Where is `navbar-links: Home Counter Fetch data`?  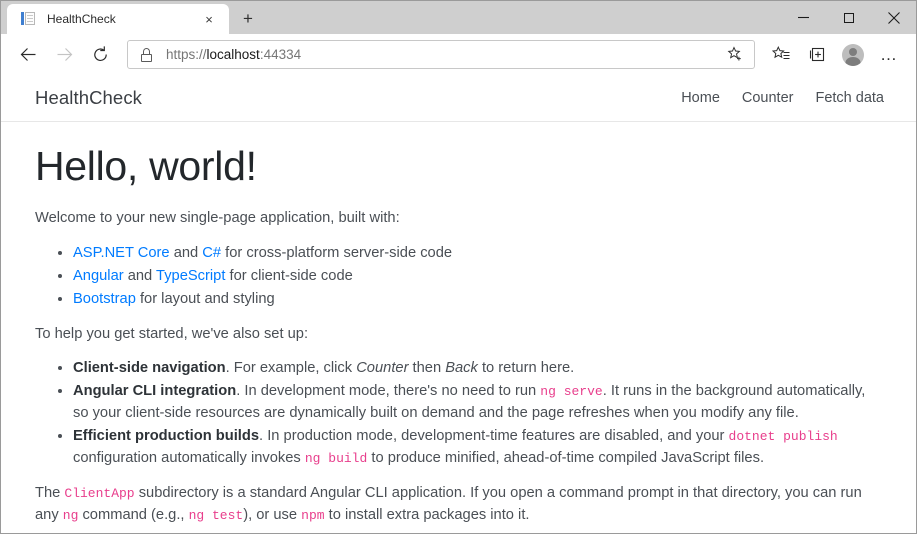 navbar-links: Home Counter Fetch data is located at coordinates (782, 98).